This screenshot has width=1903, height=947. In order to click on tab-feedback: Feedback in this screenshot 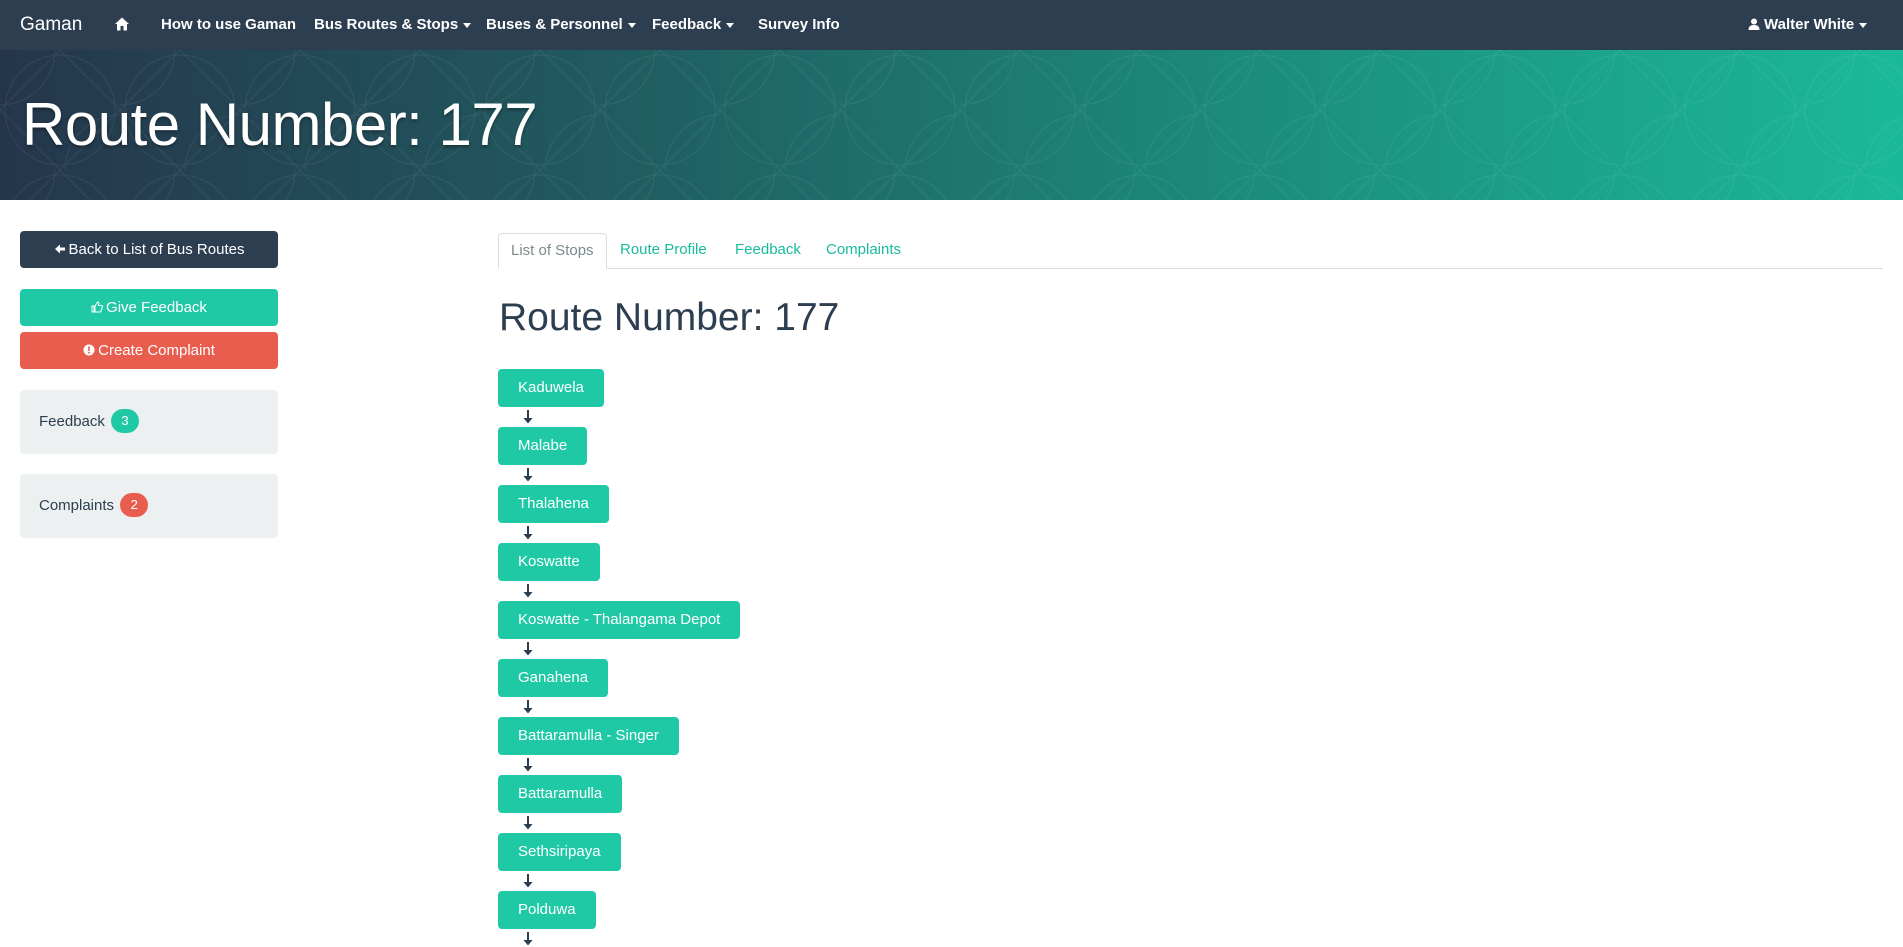, I will do `click(768, 251)`.